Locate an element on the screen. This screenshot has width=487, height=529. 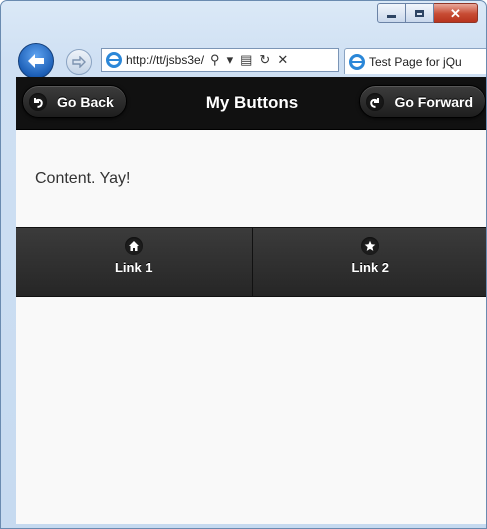
forward-icon is located at coordinates (375, 101).